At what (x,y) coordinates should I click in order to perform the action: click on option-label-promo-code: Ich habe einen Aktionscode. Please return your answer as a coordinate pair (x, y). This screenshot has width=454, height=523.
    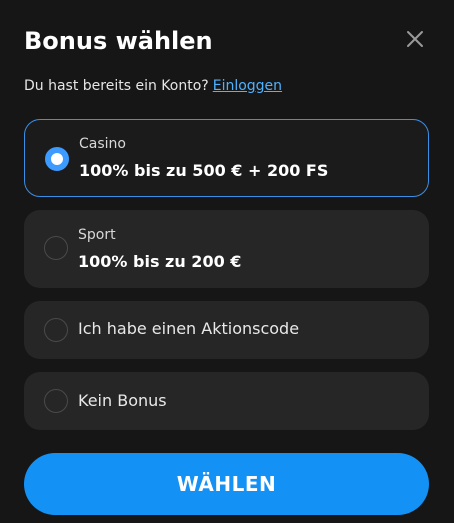
    Looking at the image, I should click on (189, 328).